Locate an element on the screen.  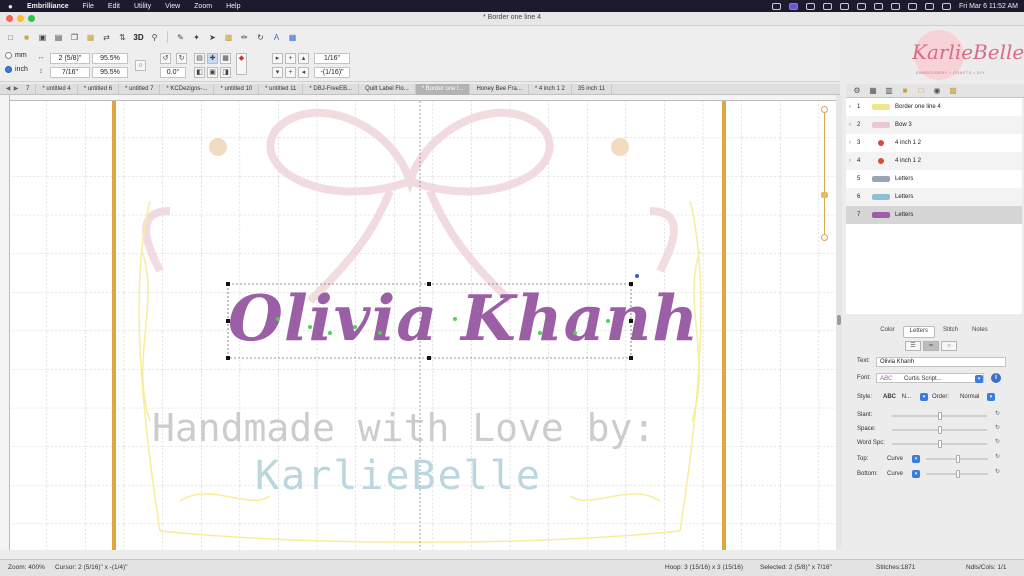
nudge-up-button: ▴ is located at coordinates (303, 58).